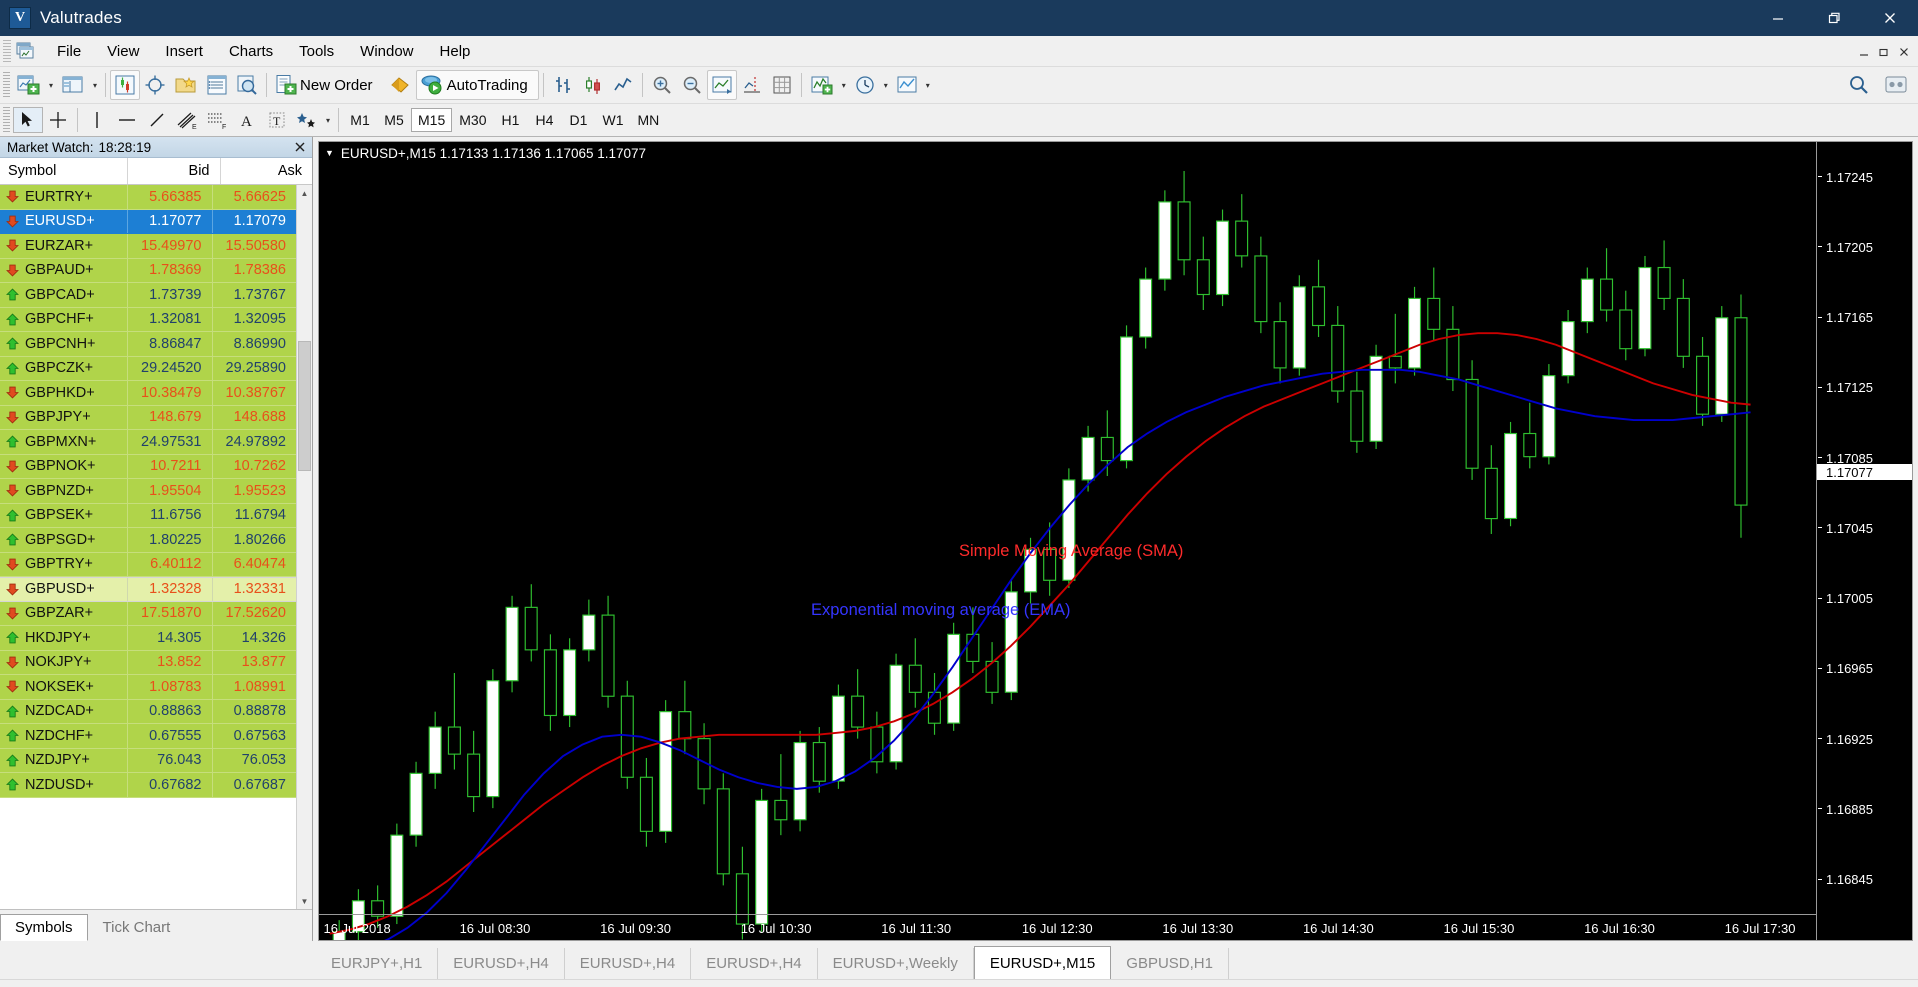 The image size is (1918, 987). Describe the element at coordinates (64, 197) in the screenshot. I see `symbol-cell: EURTRY+` at that location.